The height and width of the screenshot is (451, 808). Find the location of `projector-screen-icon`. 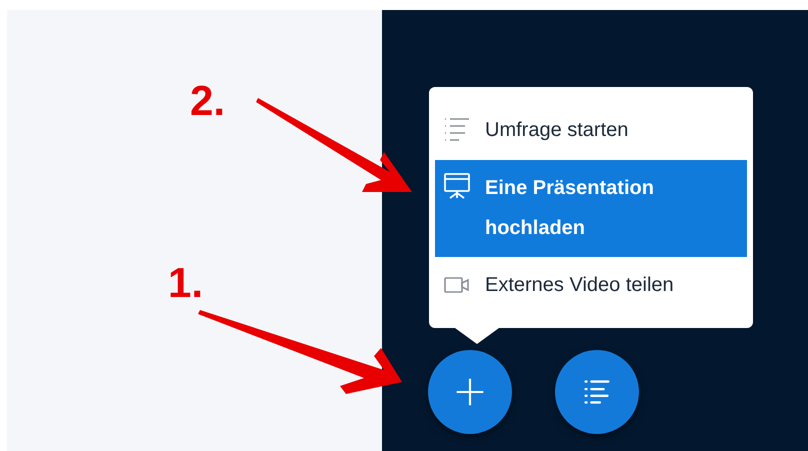

projector-screen-icon is located at coordinates (457, 186).